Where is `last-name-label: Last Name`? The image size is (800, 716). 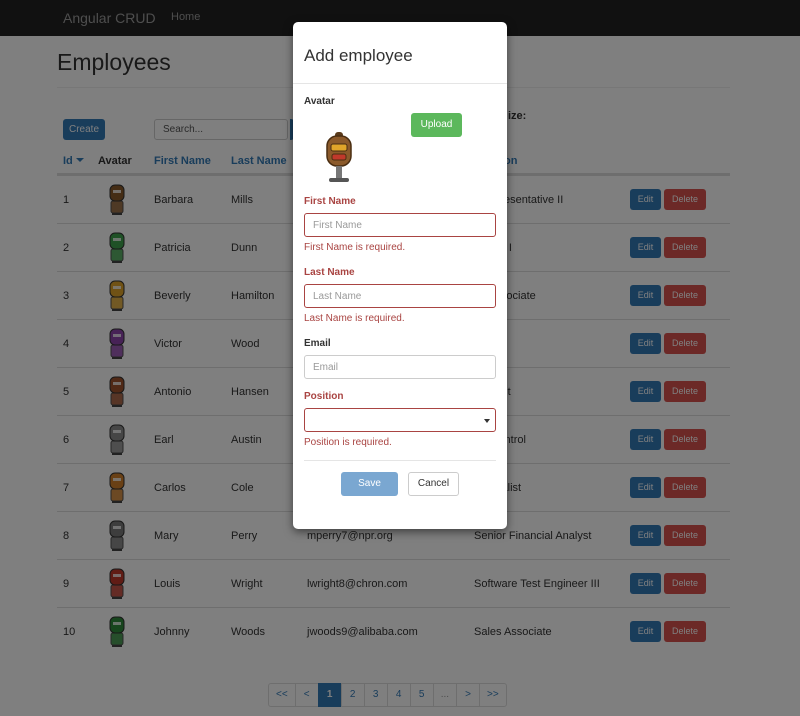
last-name-label: Last Name is located at coordinates (329, 272).